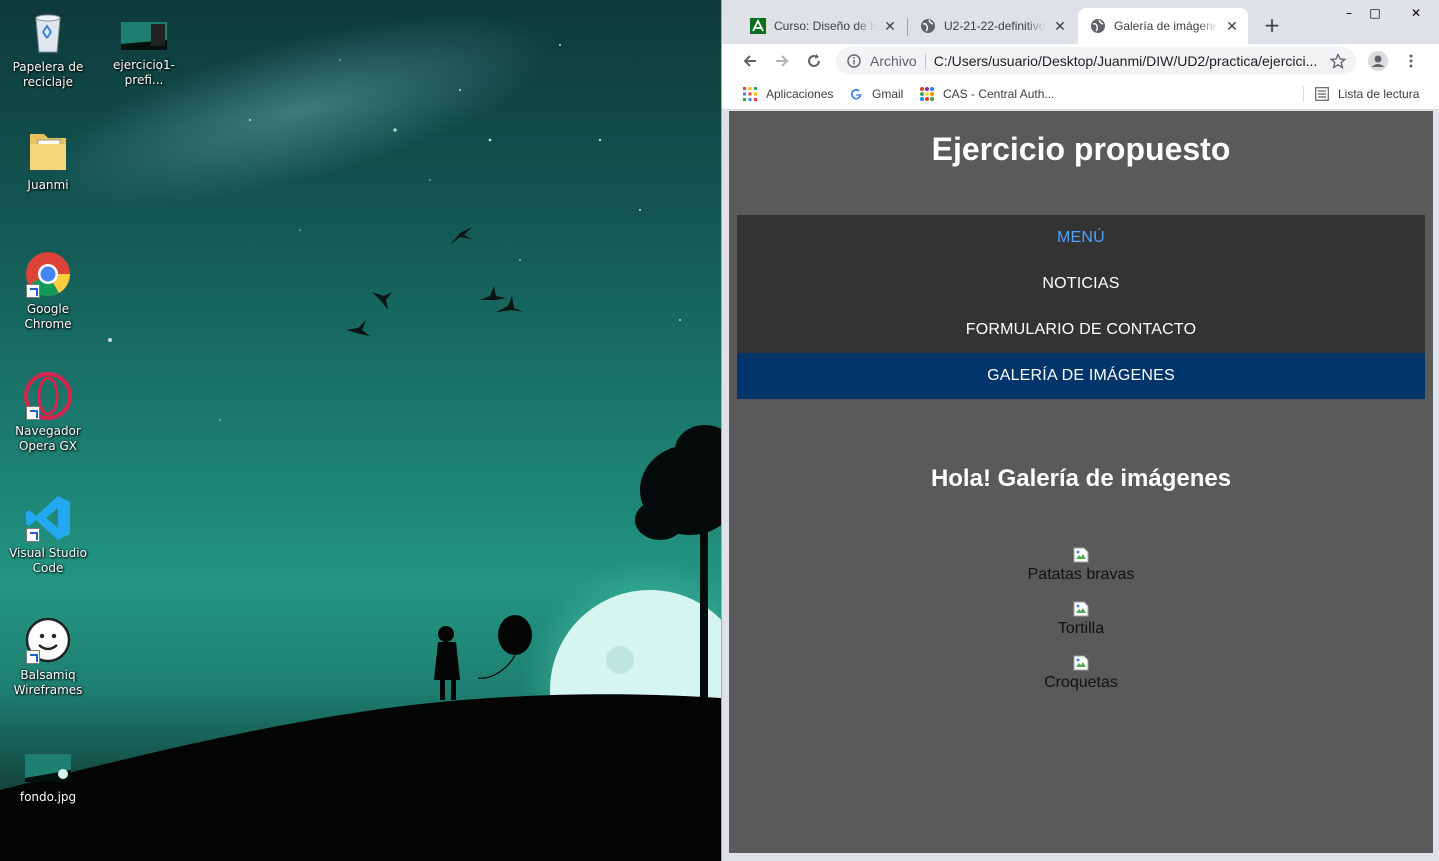  I want to click on maximize-button: □, so click(1375, 13).